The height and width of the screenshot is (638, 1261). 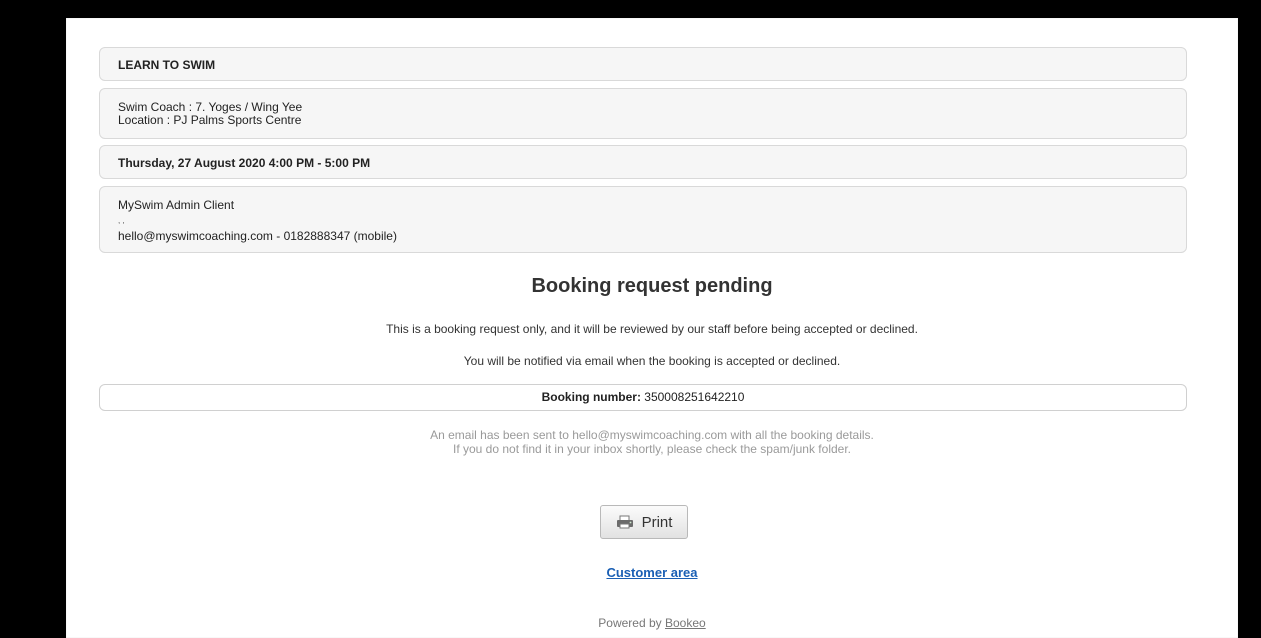 I want to click on print-button-label: Print, so click(x=657, y=522).